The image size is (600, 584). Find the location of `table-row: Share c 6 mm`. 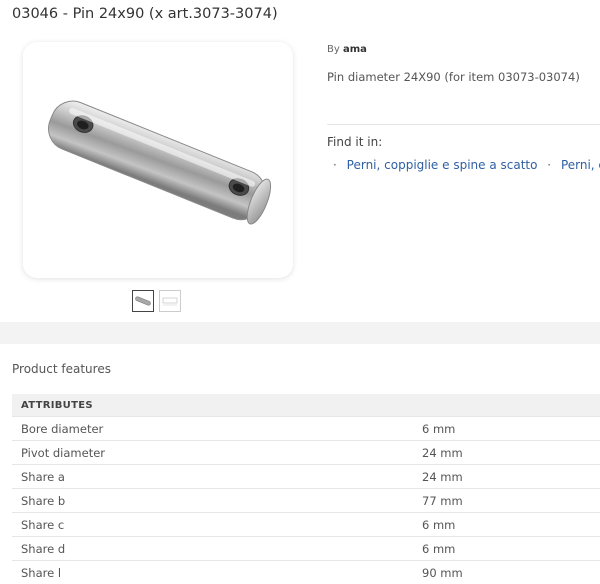

table-row: Share c 6 mm is located at coordinates (306, 525).